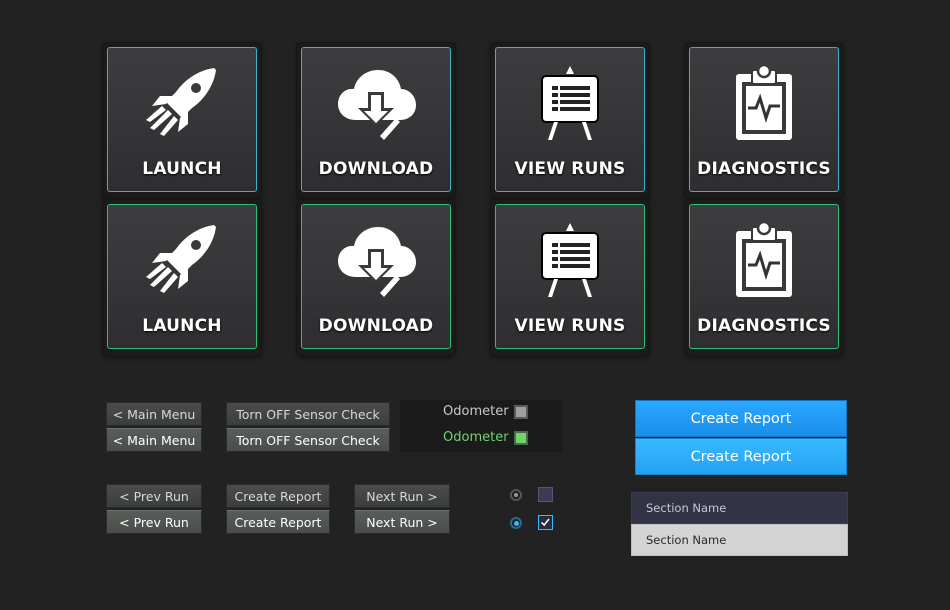  Describe the element at coordinates (278, 496) in the screenshot. I see `create-report-small-button: Create Report` at that location.